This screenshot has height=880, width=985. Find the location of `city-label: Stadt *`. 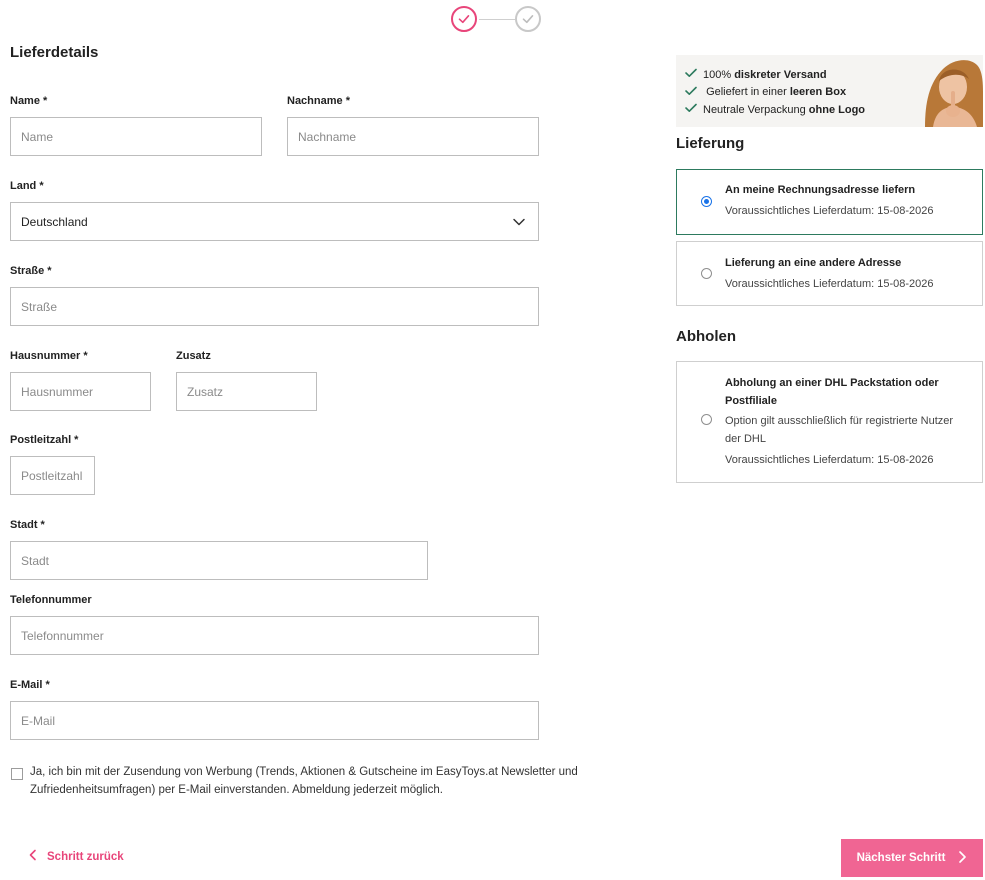

city-label: Stadt * is located at coordinates (27, 525).